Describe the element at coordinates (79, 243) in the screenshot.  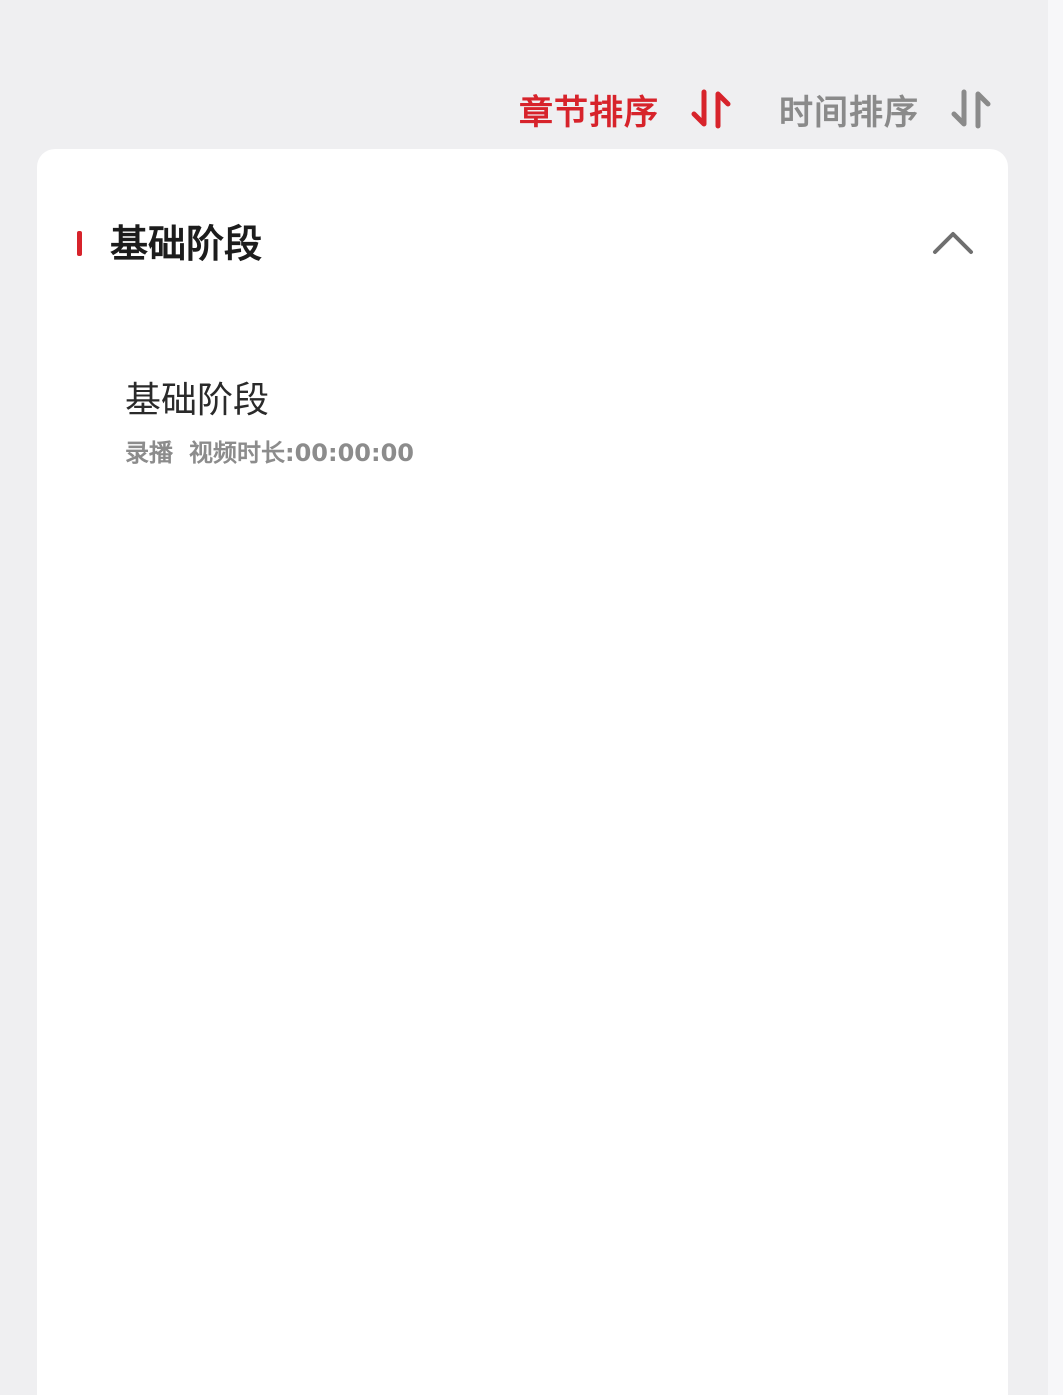
I see `section-marker` at that location.